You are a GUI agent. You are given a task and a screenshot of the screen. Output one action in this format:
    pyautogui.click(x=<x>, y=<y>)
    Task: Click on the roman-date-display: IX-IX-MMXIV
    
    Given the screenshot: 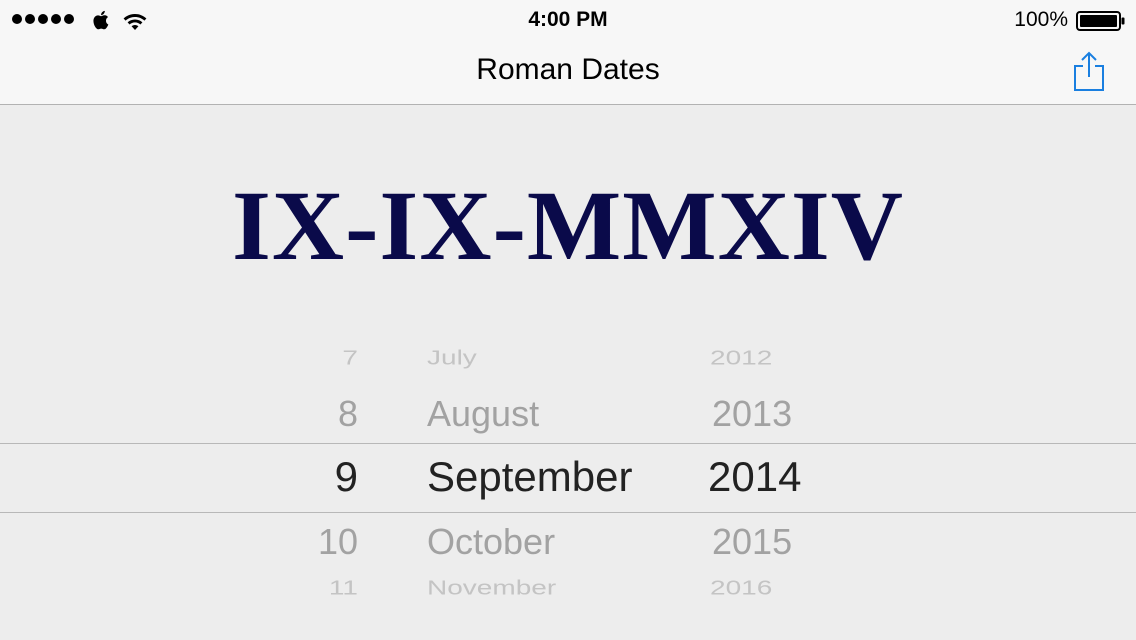 What is the action you would take?
    pyautogui.click(x=568, y=225)
    